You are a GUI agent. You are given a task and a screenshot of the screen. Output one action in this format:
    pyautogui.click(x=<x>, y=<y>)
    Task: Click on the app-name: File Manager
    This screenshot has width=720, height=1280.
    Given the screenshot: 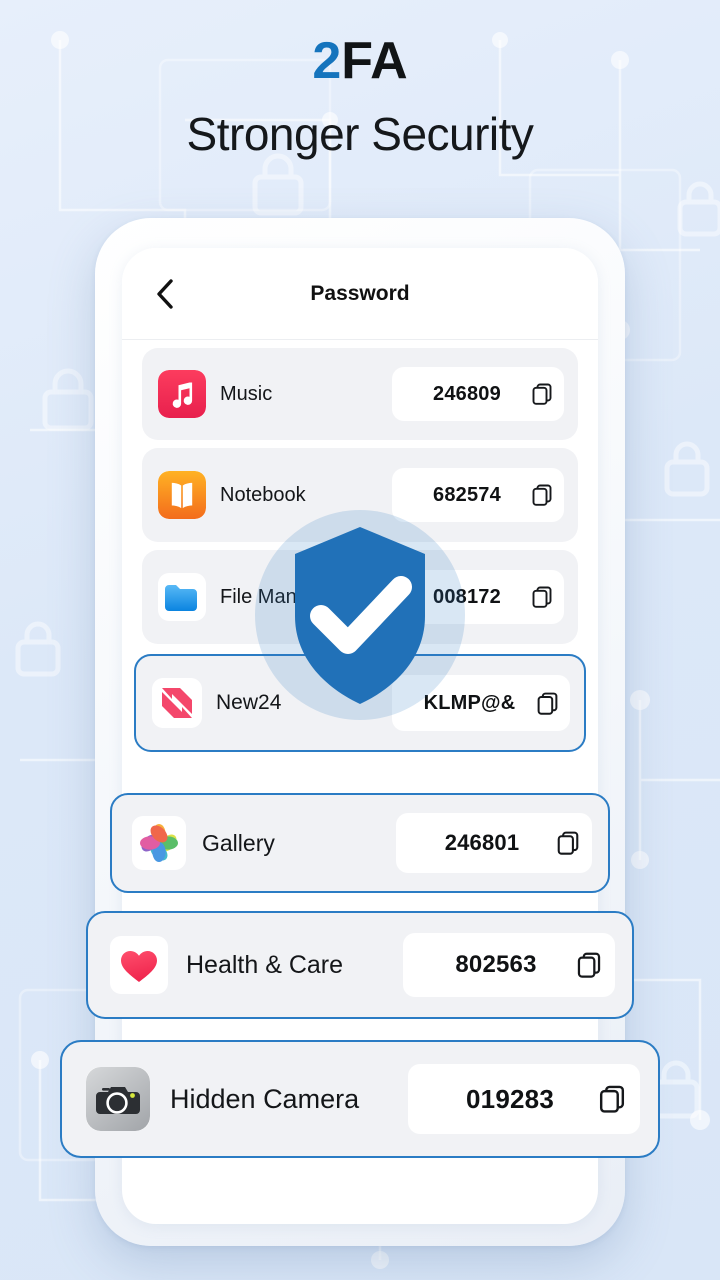 What is the action you would take?
    pyautogui.click(x=278, y=596)
    